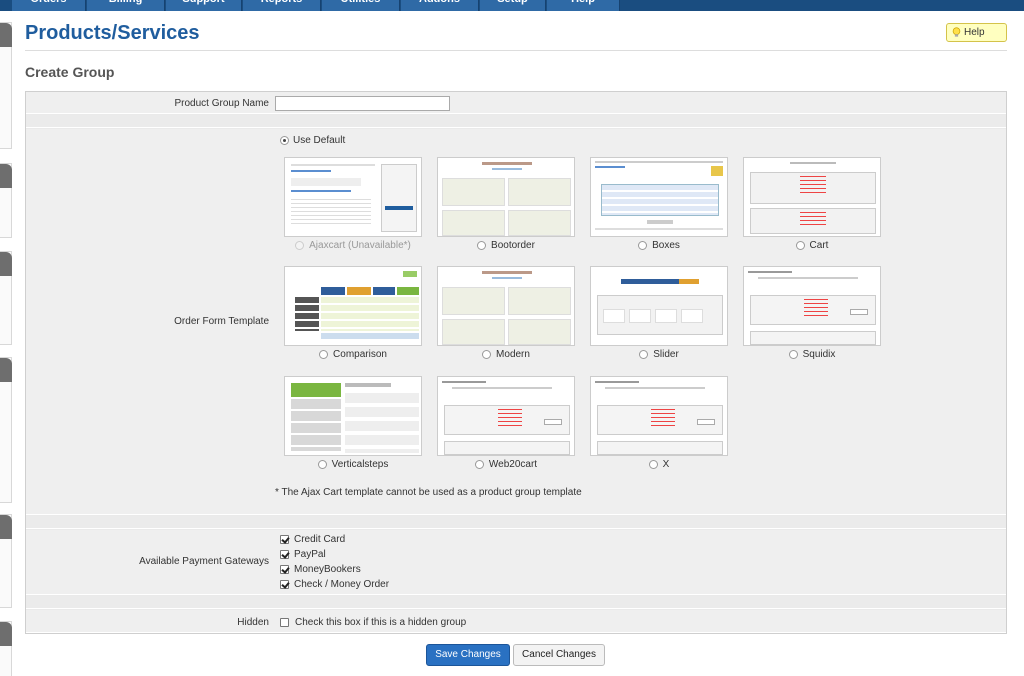 This screenshot has height=676, width=1024. What do you see at coordinates (666, 245) in the screenshot?
I see `template-label: Boxes` at bounding box center [666, 245].